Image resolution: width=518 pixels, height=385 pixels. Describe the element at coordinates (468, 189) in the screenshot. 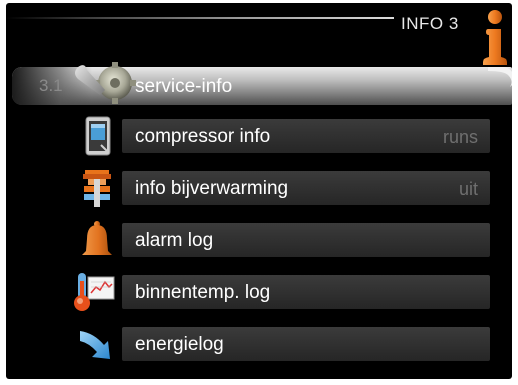

I see `menu-item-value: uit` at that location.